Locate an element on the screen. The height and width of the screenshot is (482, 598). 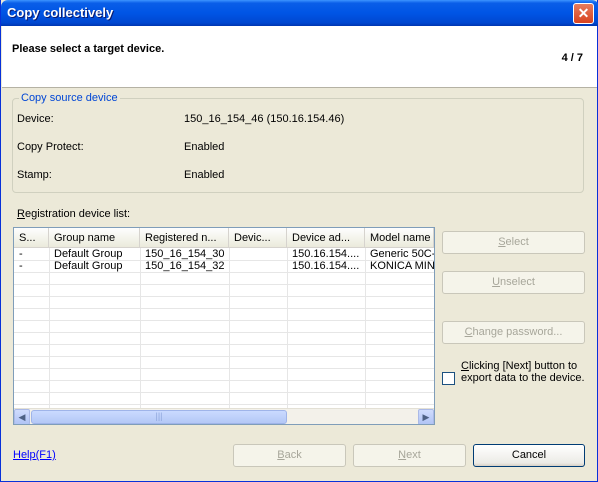
cancel-button: Cancel is located at coordinates (529, 455).